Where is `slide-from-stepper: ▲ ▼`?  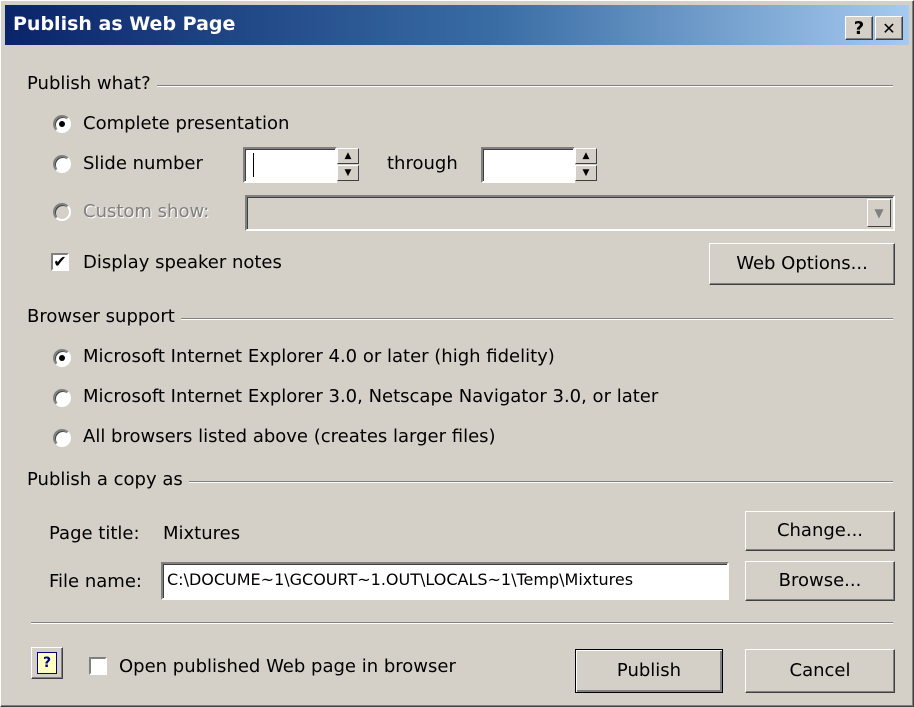 slide-from-stepper: ▲ ▼ is located at coordinates (348, 165).